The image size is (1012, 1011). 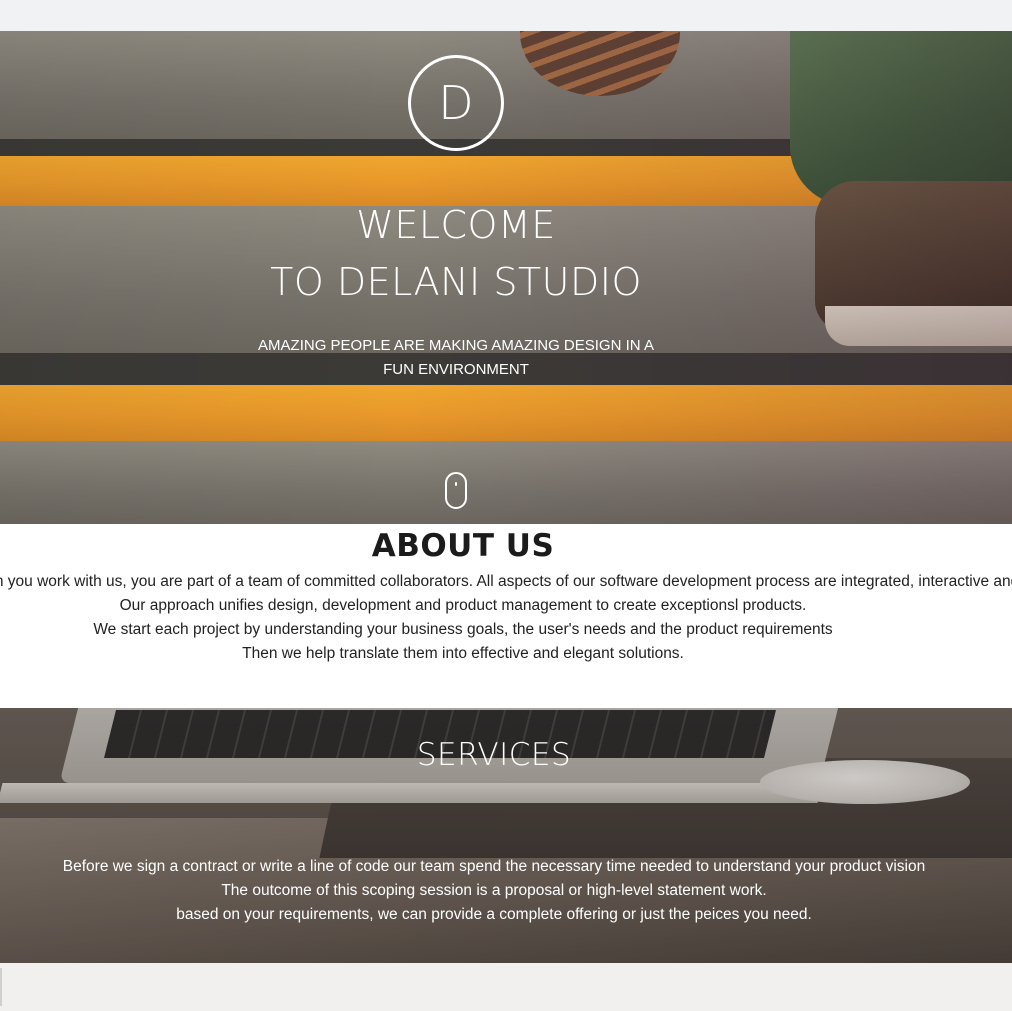 I want to click on hero-title-line2: TO DELANI STUDIO, so click(x=456, y=282).